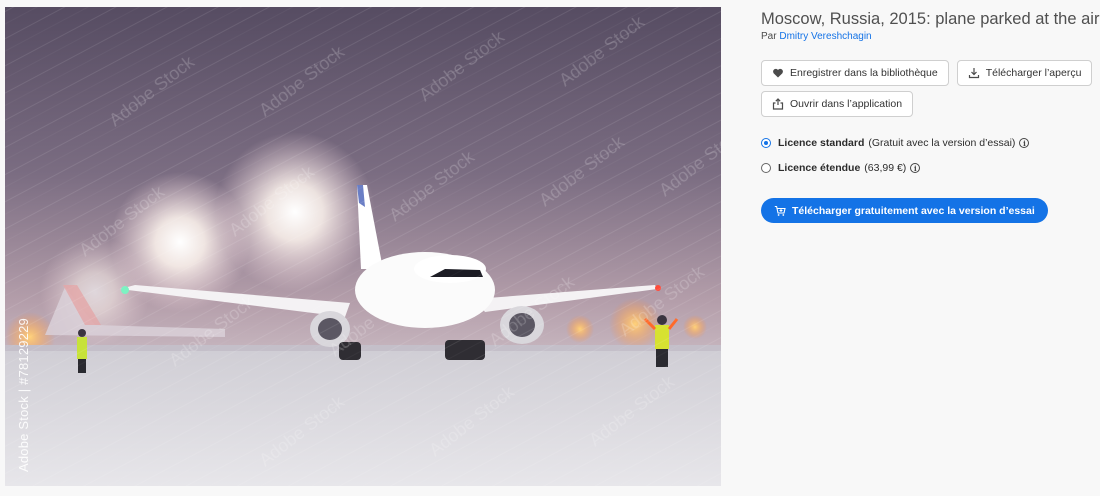 This screenshot has height=496, width=1100. Describe the element at coordinates (23, 395) in the screenshot. I see `watermark-text: Adobe Stock | #78129229` at that location.